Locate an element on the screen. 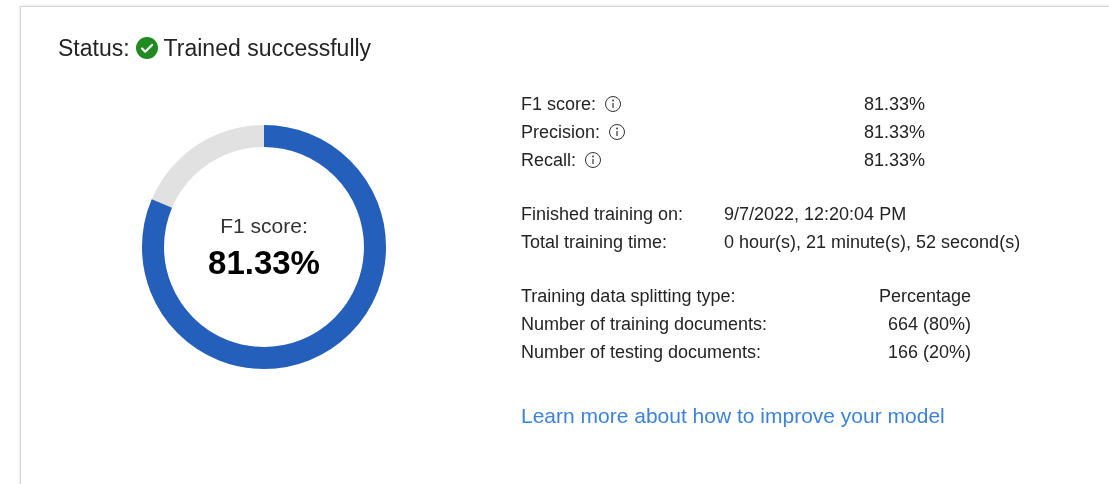 This screenshot has height=484, width=1109. split-label: Number of training documents: is located at coordinates (644, 324).